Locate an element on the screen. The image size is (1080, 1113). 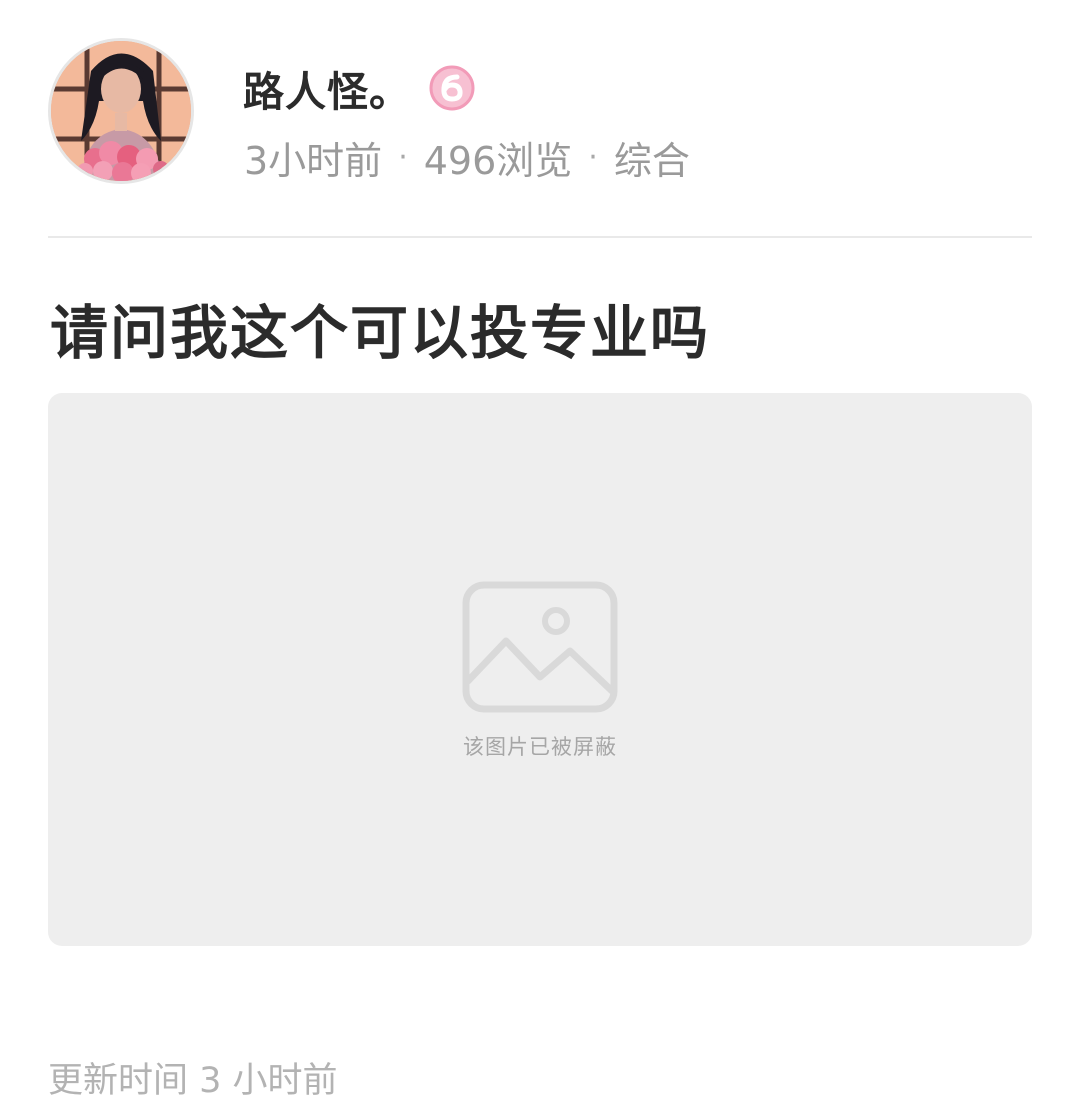
post-views: 496浏览 is located at coordinates (498, 161).